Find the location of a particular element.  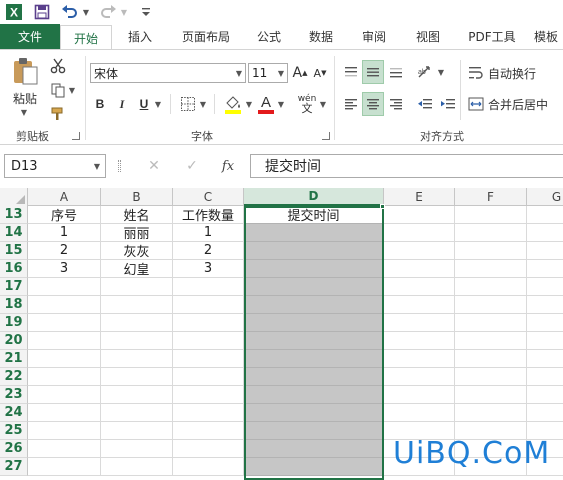

row-header: 14 is located at coordinates (14, 233).